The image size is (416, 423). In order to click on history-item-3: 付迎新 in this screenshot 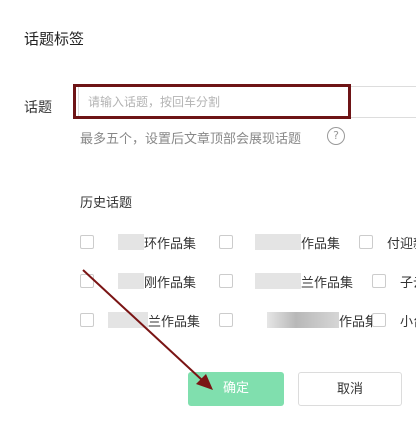, I will do `click(387, 242)`.